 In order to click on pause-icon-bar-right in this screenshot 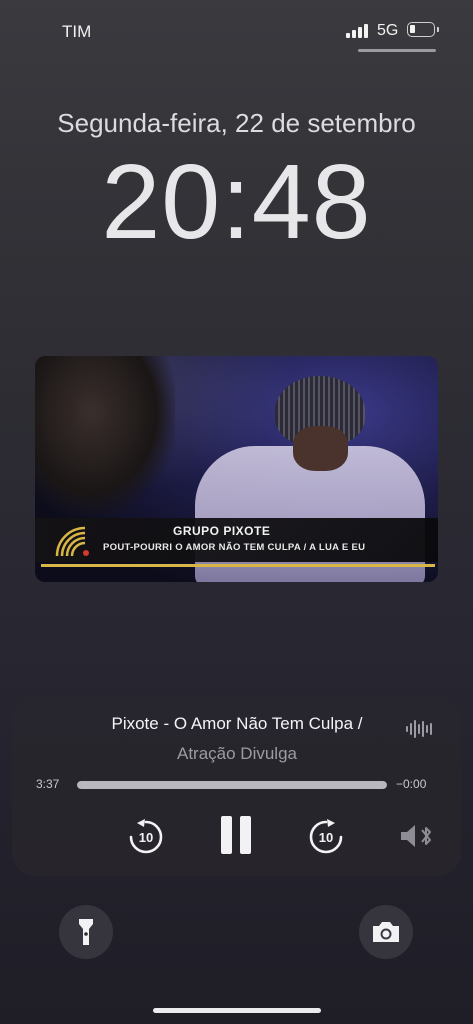, I will do `click(245, 835)`.